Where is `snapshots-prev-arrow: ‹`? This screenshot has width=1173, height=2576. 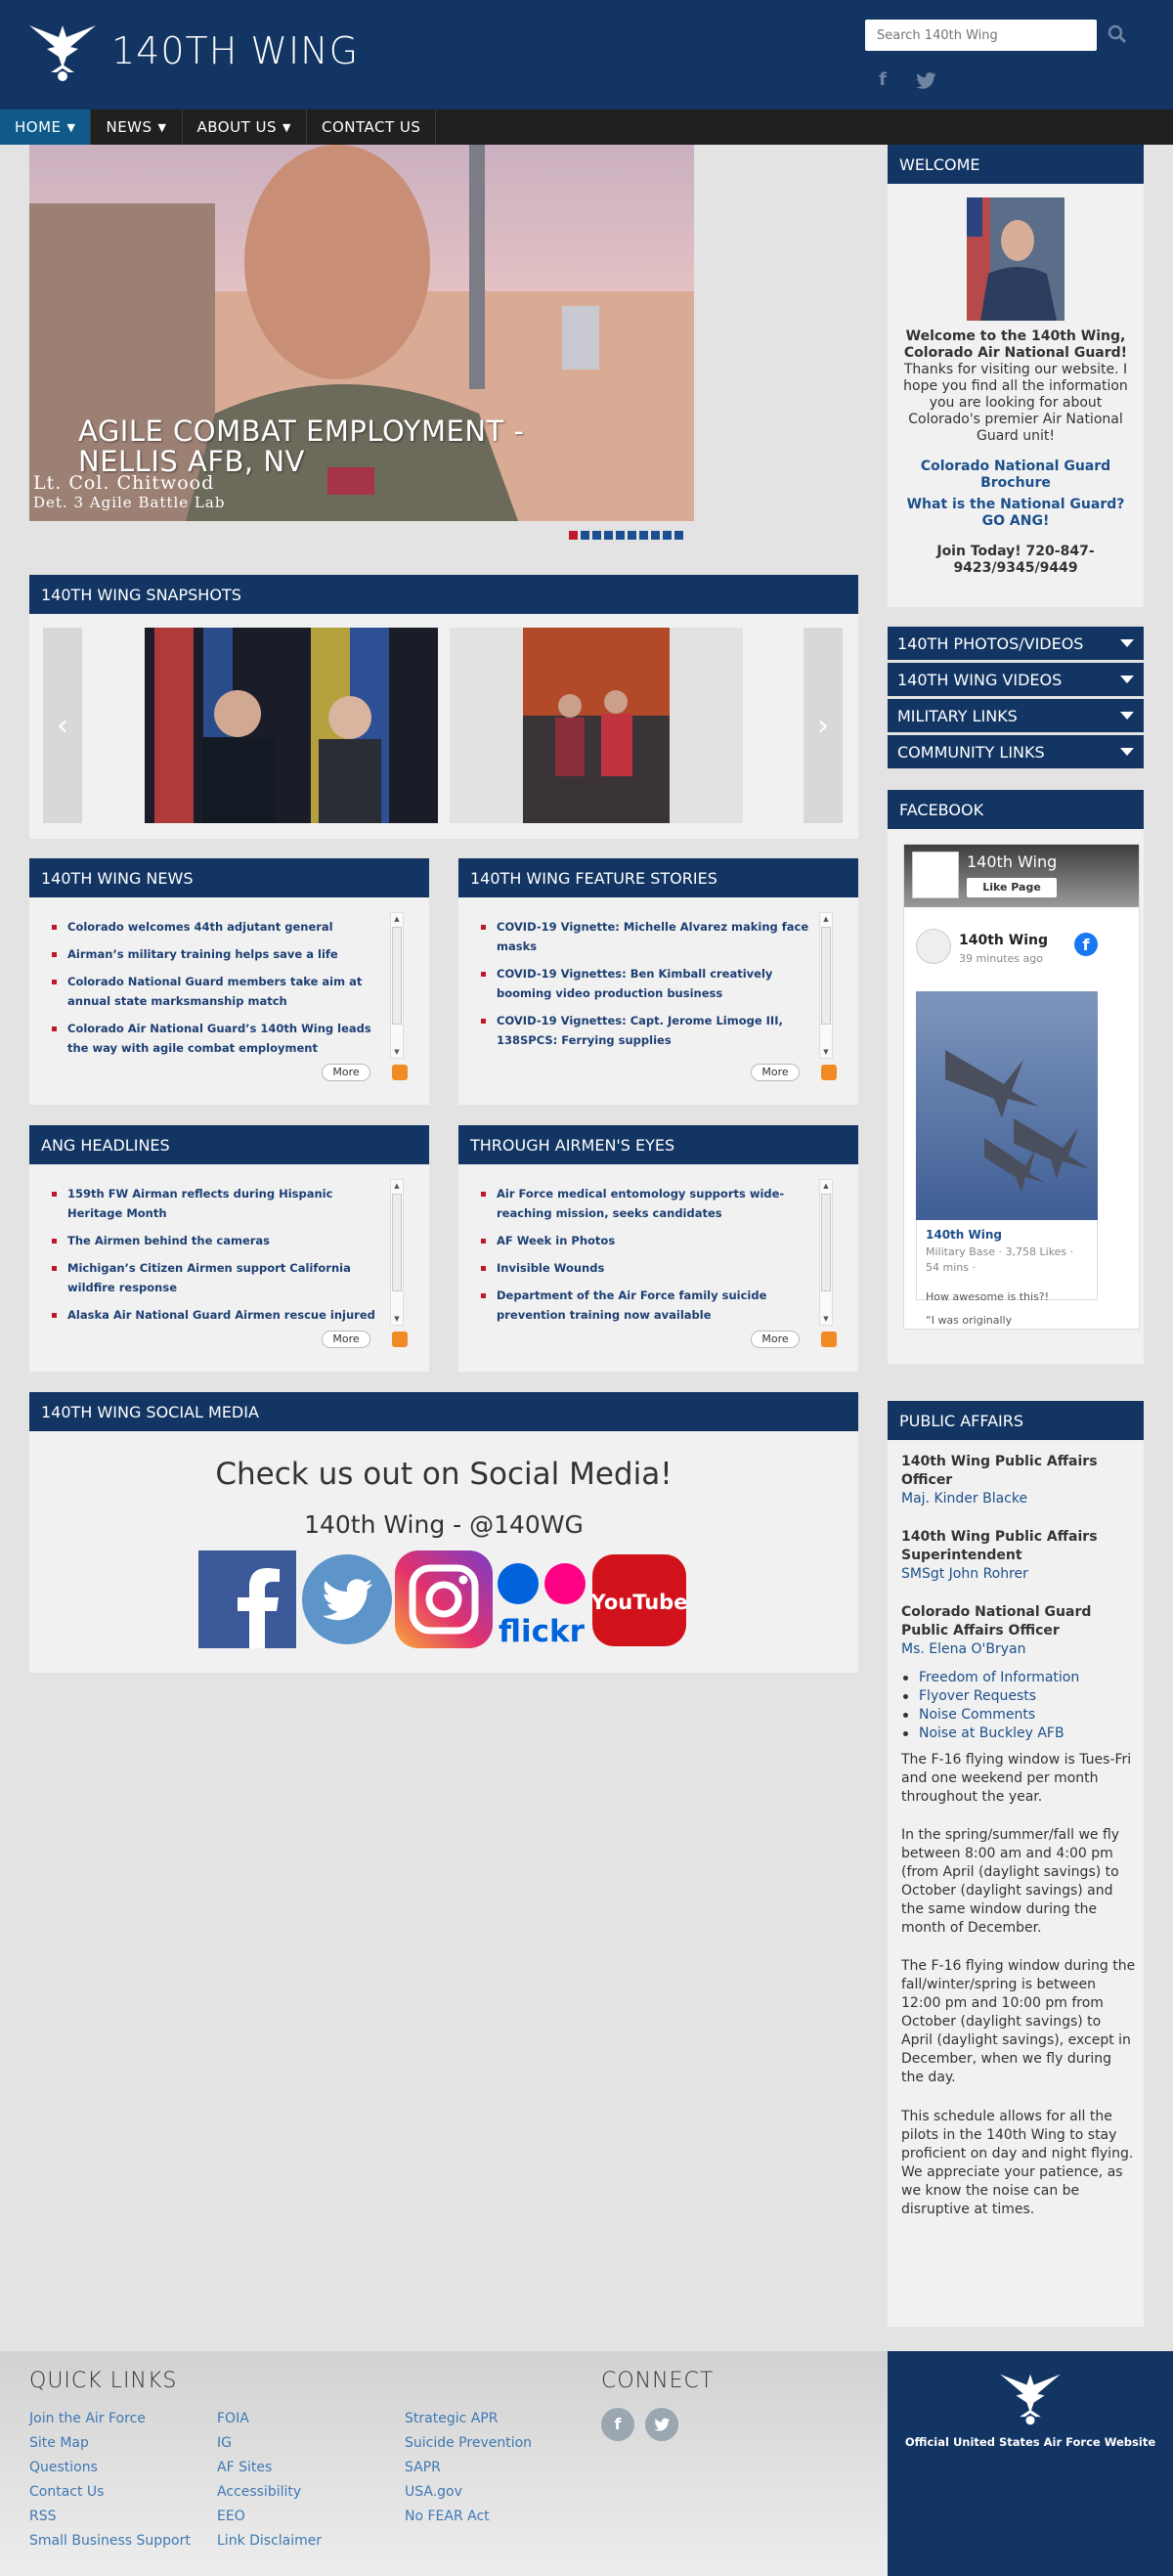
snapshots-prev-arrow: ‹ is located at coordinates (63, 725).